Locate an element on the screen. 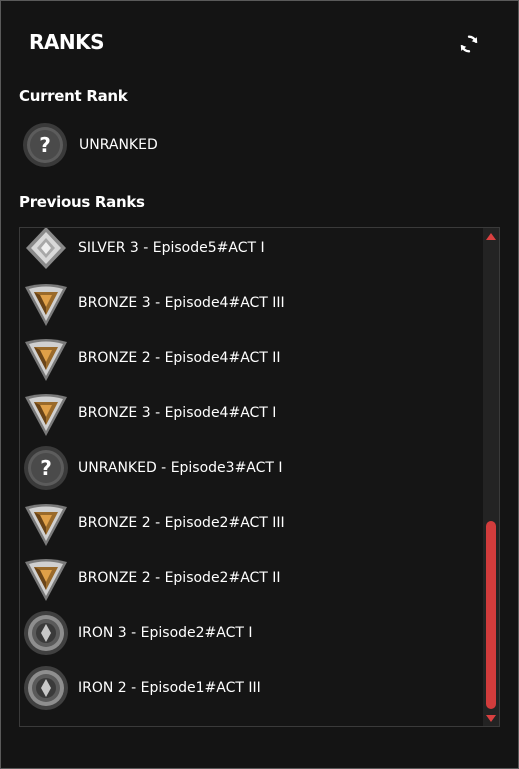 Image resolution: width=519 pixels, height=769 pixels. previous-rank-label: BRONZE 2 - Episode2#ACT II is located at coordinates (179, 578).